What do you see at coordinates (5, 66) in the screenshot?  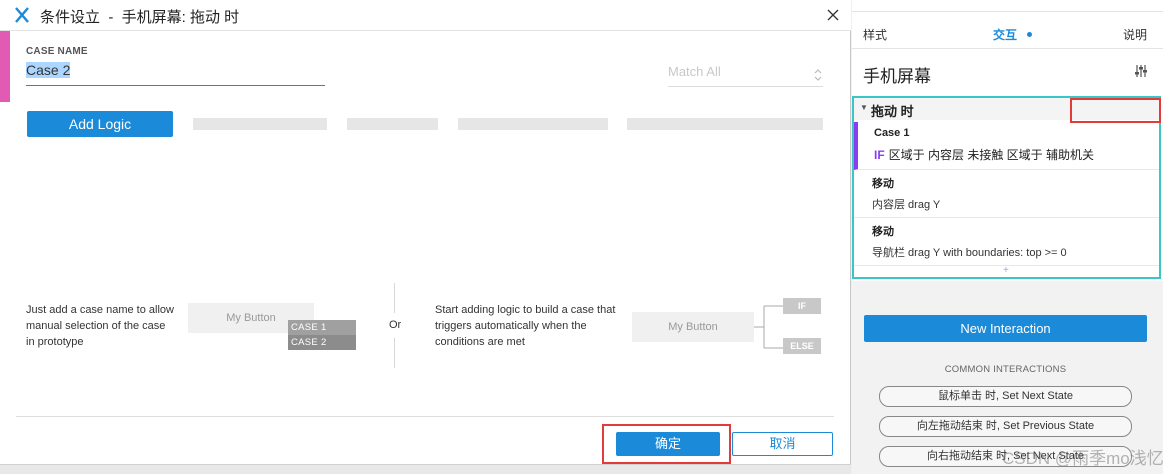 I see `case-color-bar` at bounding box center [5, 66].